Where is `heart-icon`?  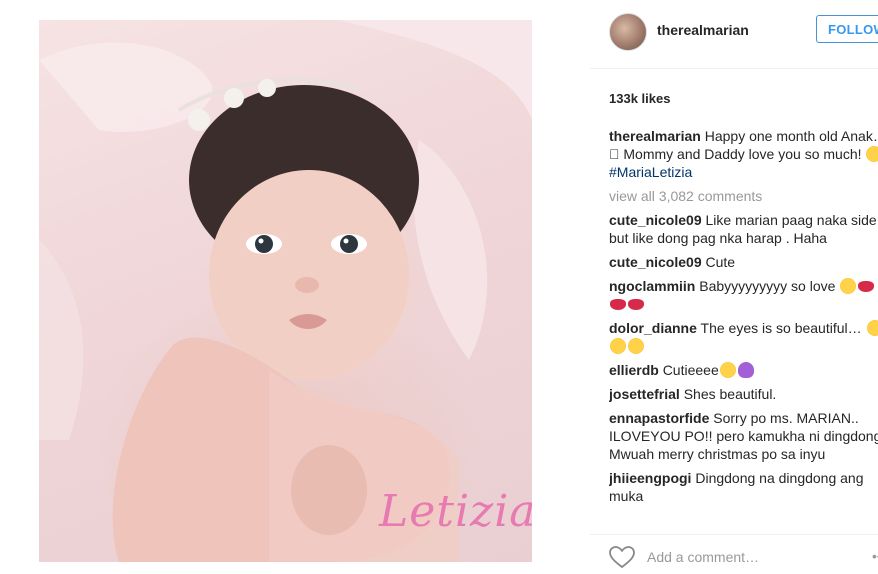
heart-icon is located at coordinates (622, 557).